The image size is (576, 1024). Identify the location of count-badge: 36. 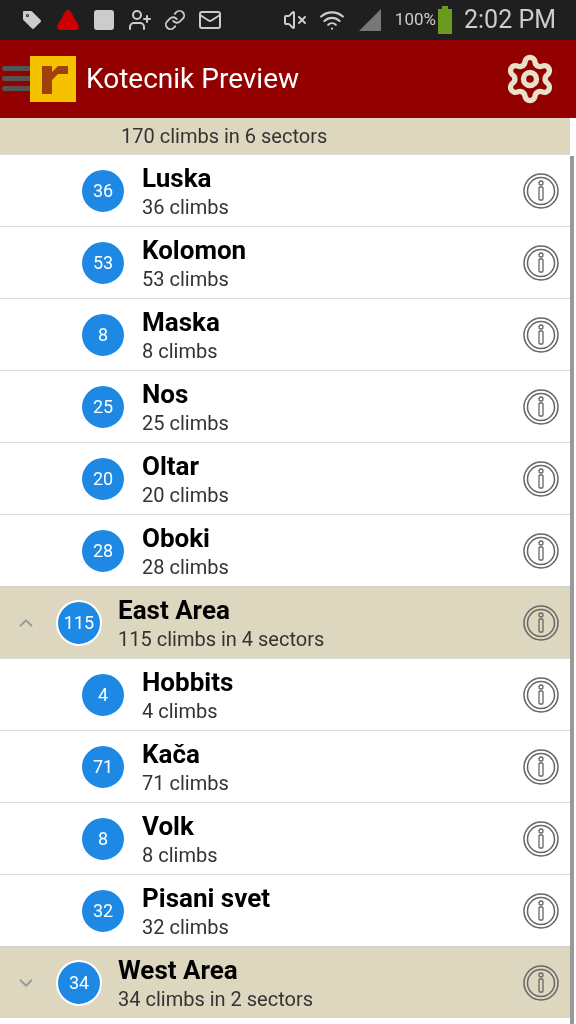
(103, 190).